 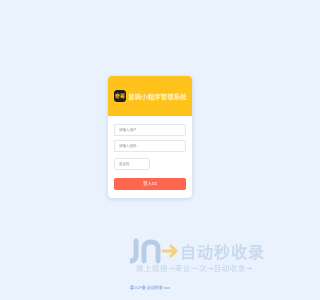 What do you see at coordinates (150, 130) in the screenshot?
I see `username-field: 请输入用户` at bounding box center [150, 130].